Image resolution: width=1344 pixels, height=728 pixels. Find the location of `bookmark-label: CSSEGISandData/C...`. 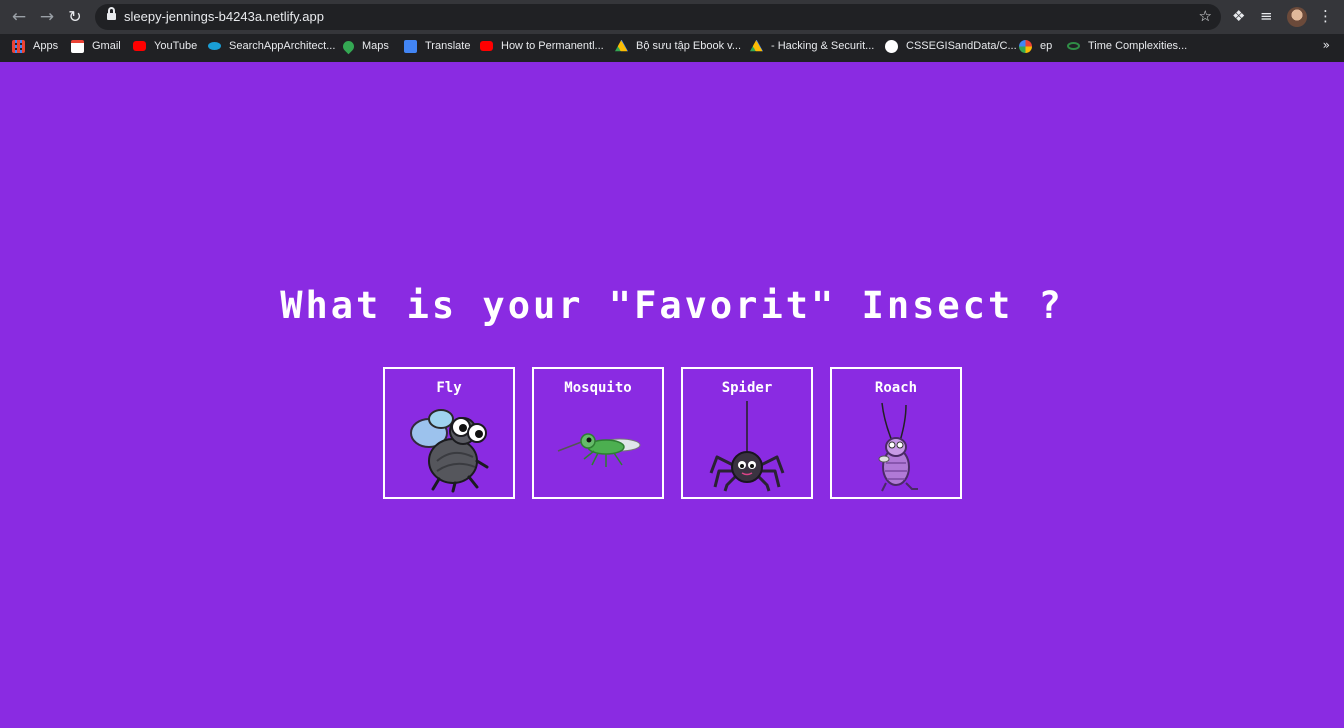

bookmark-label: CSSEGISandData/C... is located at coordinates (961, 46).